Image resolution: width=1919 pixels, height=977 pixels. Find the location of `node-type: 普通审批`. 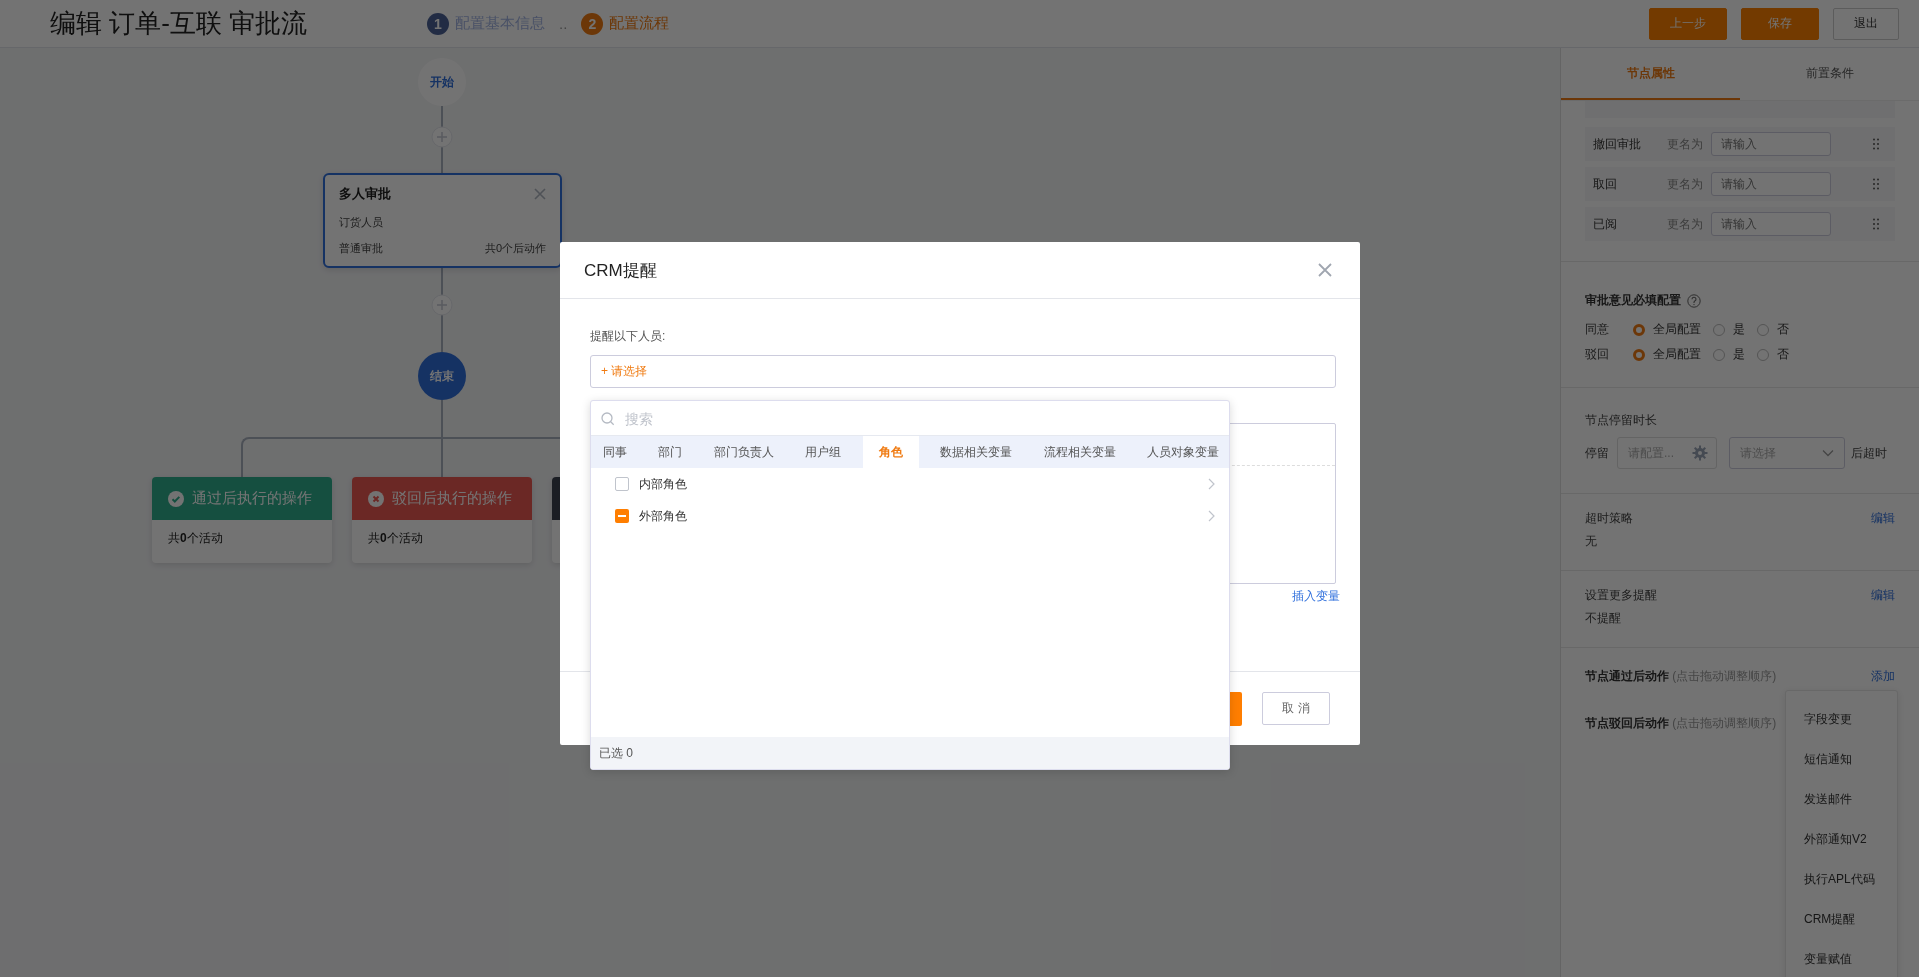

node-type: 普通审批 is located at coordinates (361, 248).